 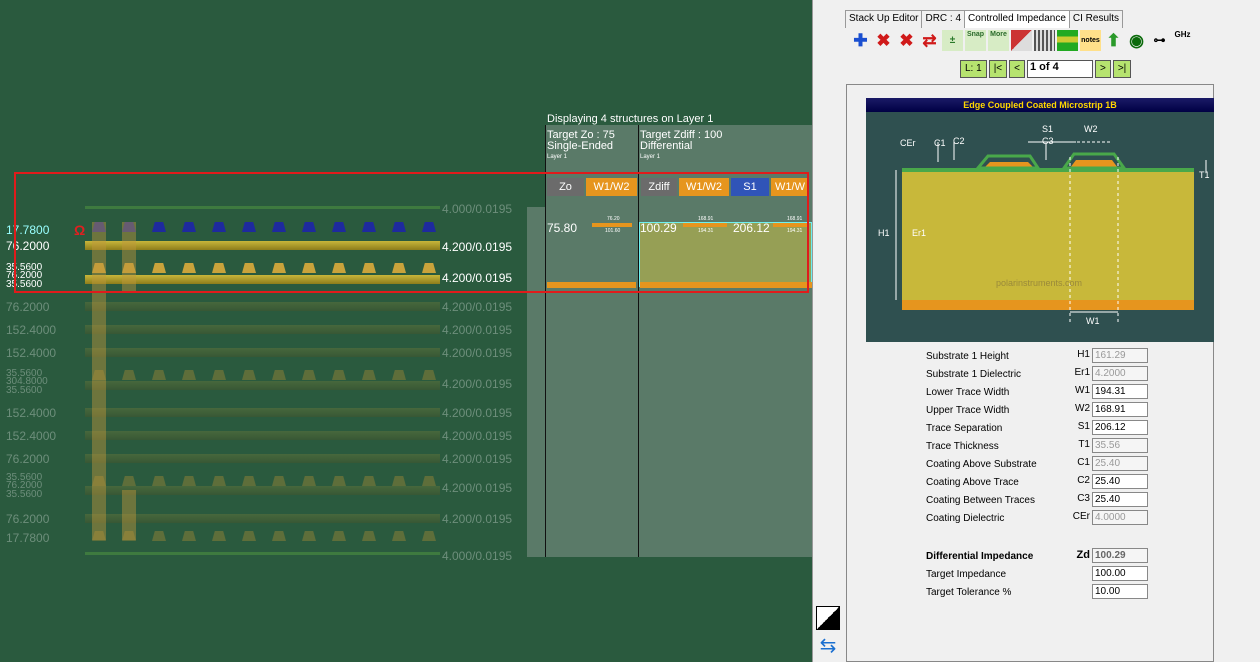 I want to click on structure-col1-header: Target Zo : 75 Single-Ended Layer 1, so click(x=581, y=146).